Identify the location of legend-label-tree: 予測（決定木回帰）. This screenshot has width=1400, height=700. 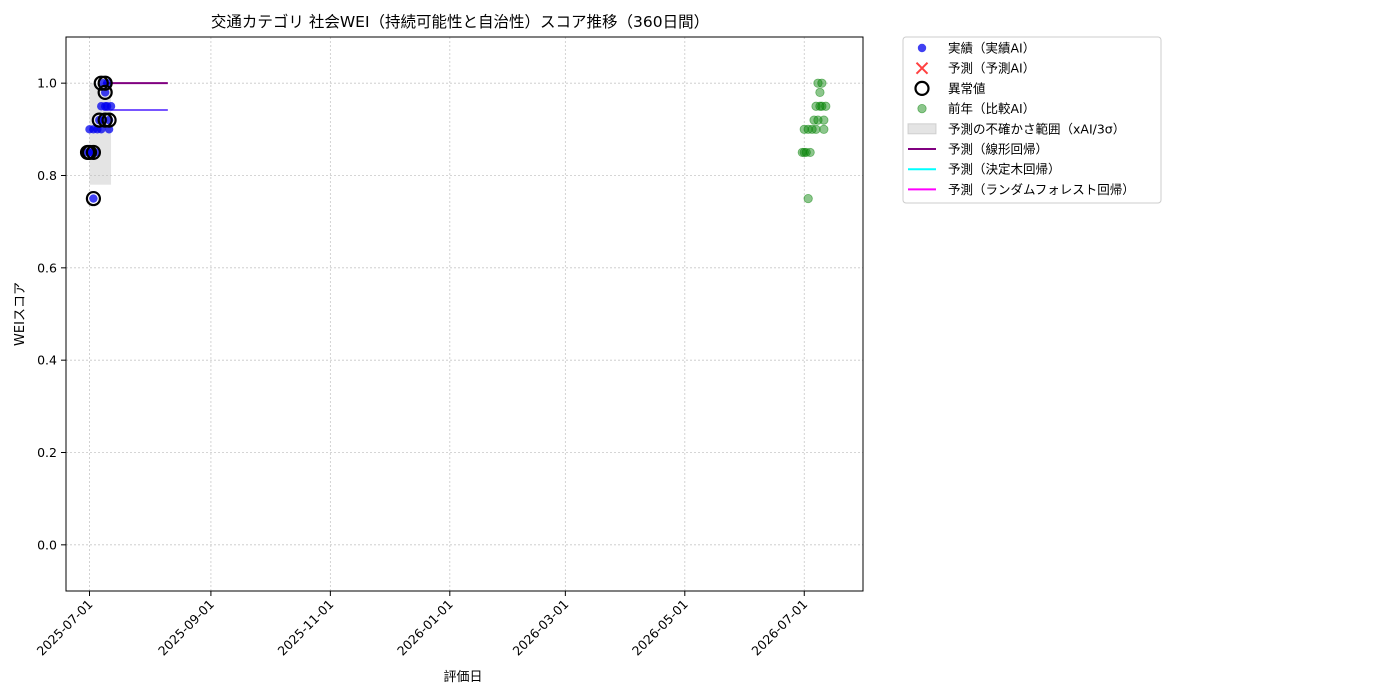
(1004, 169).